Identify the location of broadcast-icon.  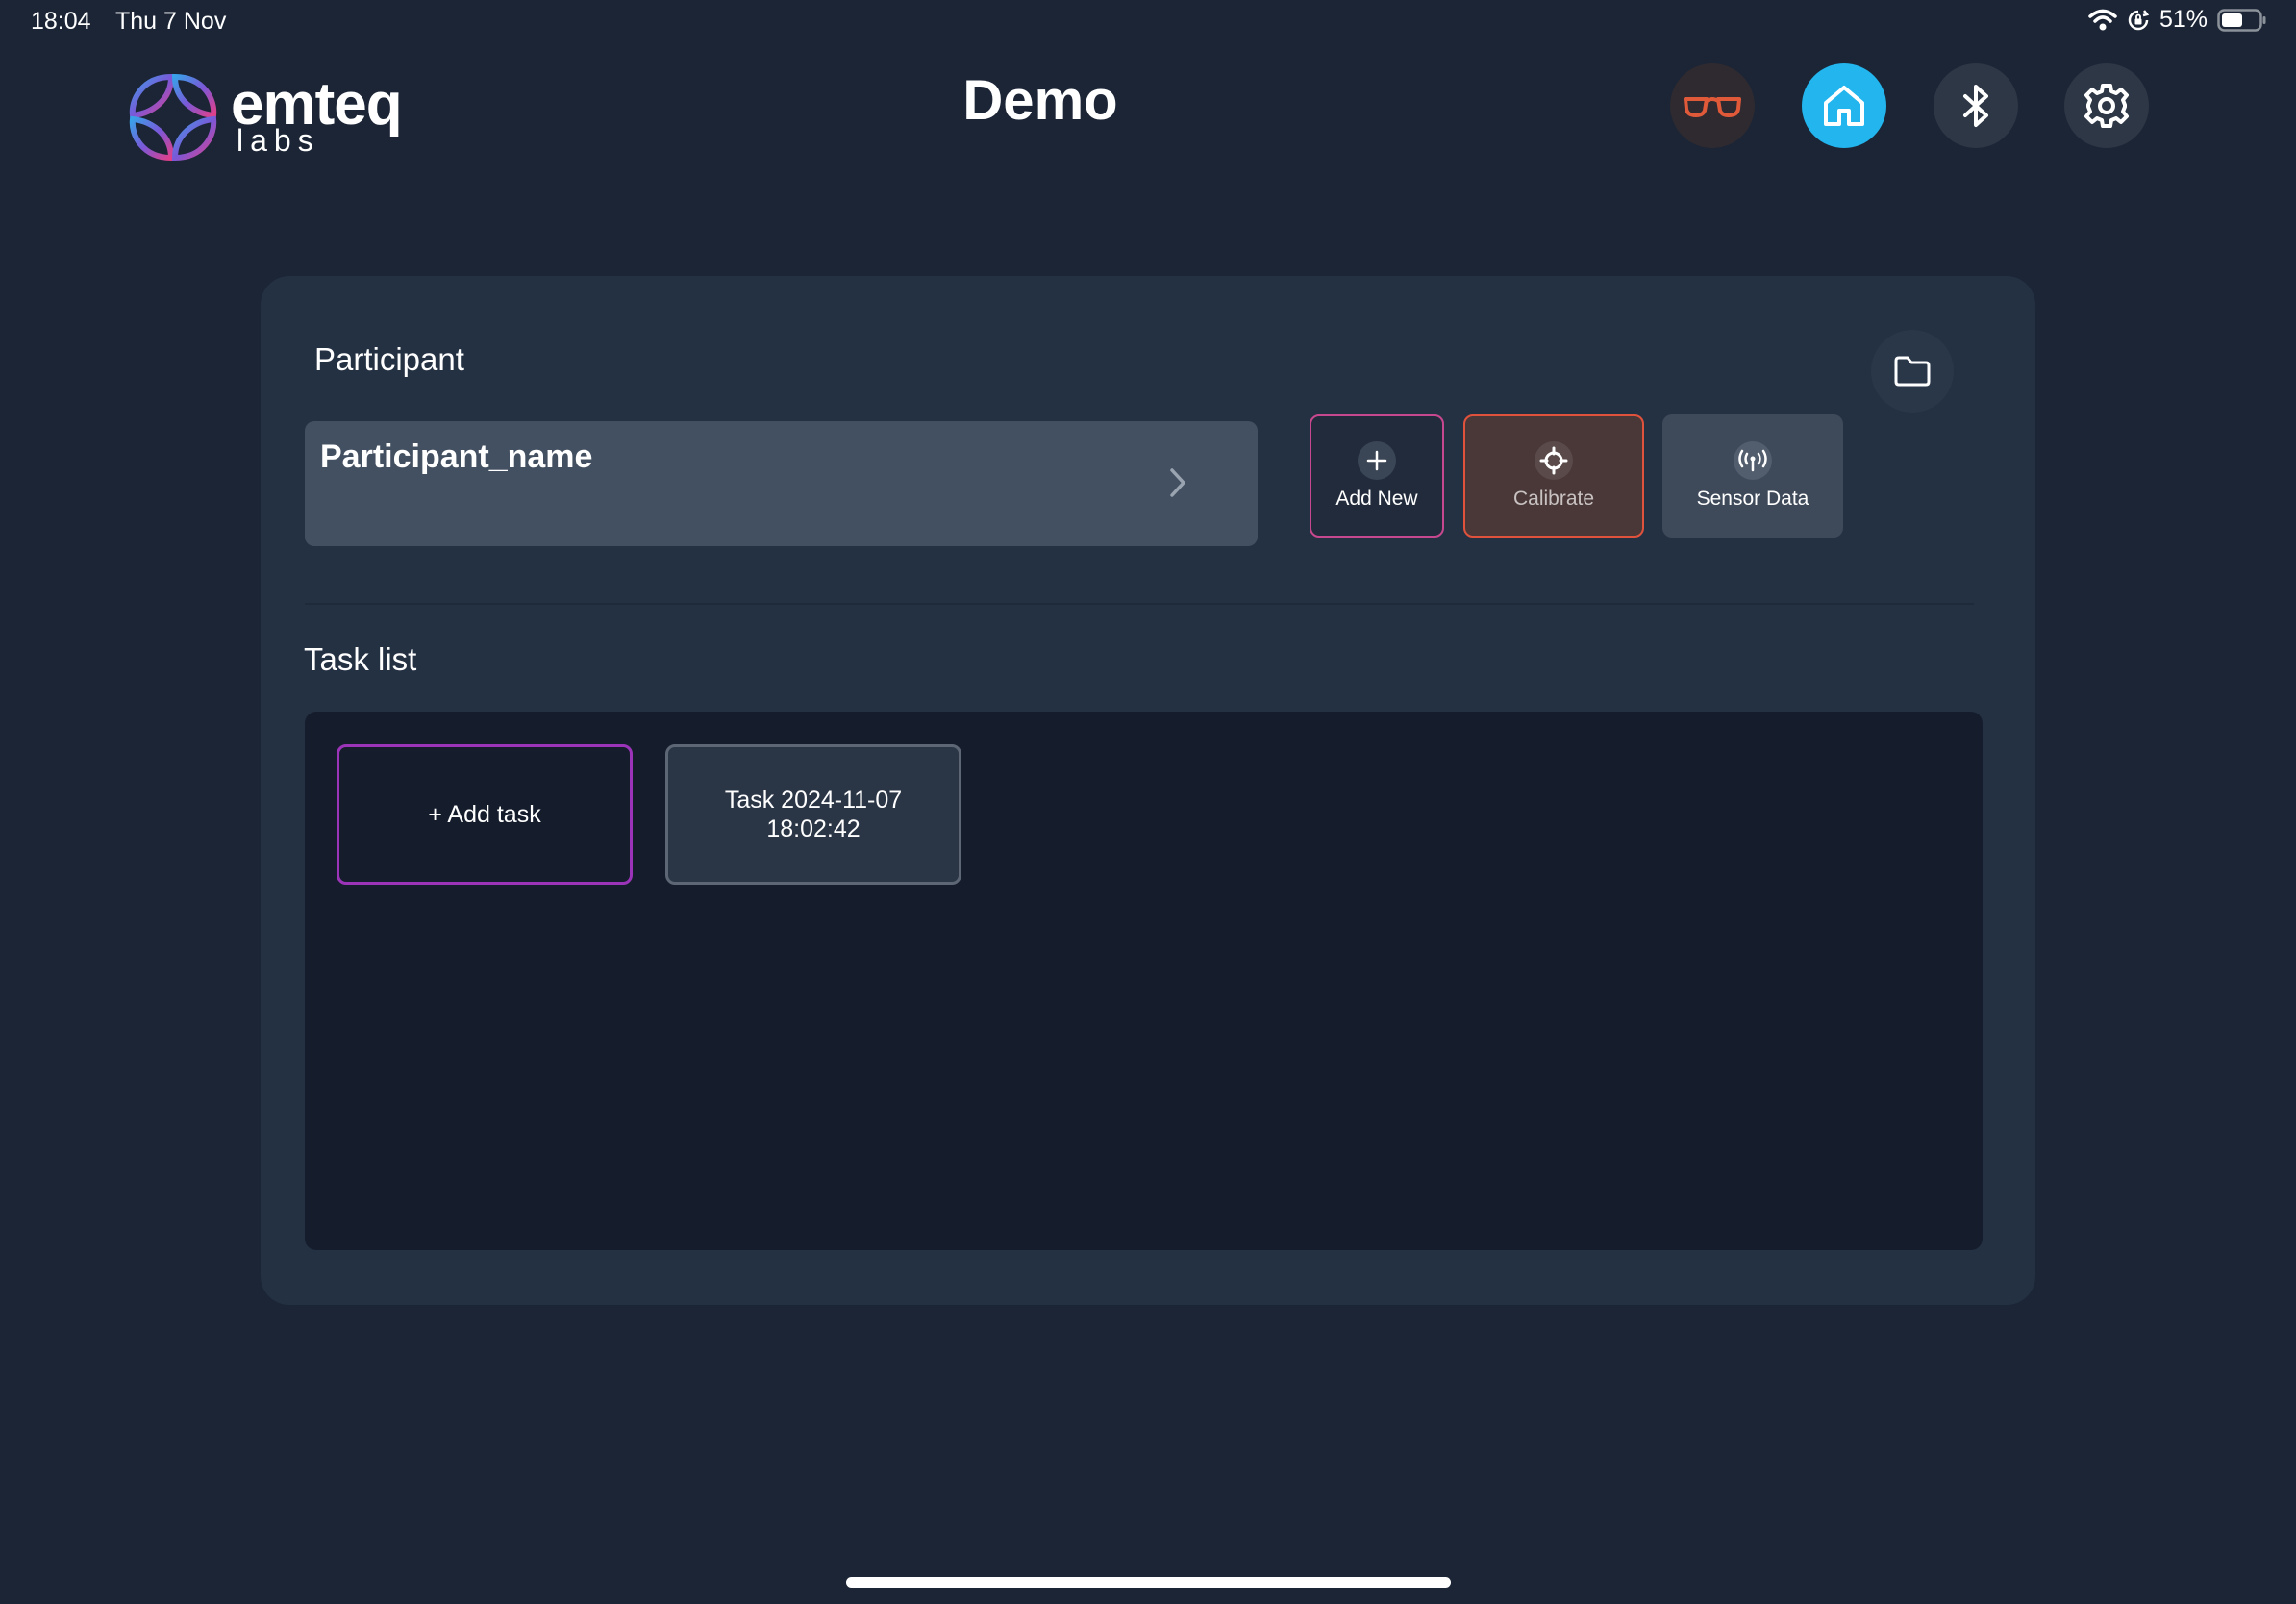
(1753, 460).